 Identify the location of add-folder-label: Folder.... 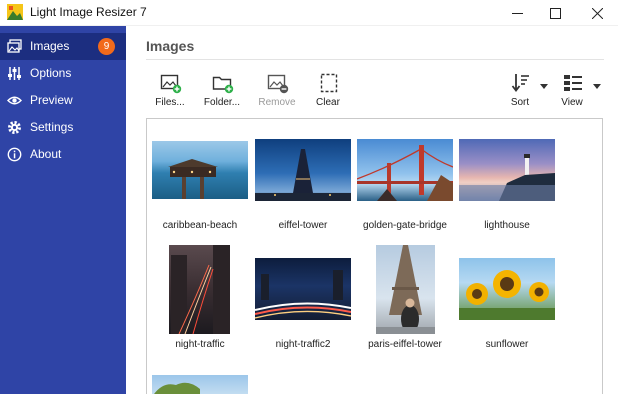
(222, 102).